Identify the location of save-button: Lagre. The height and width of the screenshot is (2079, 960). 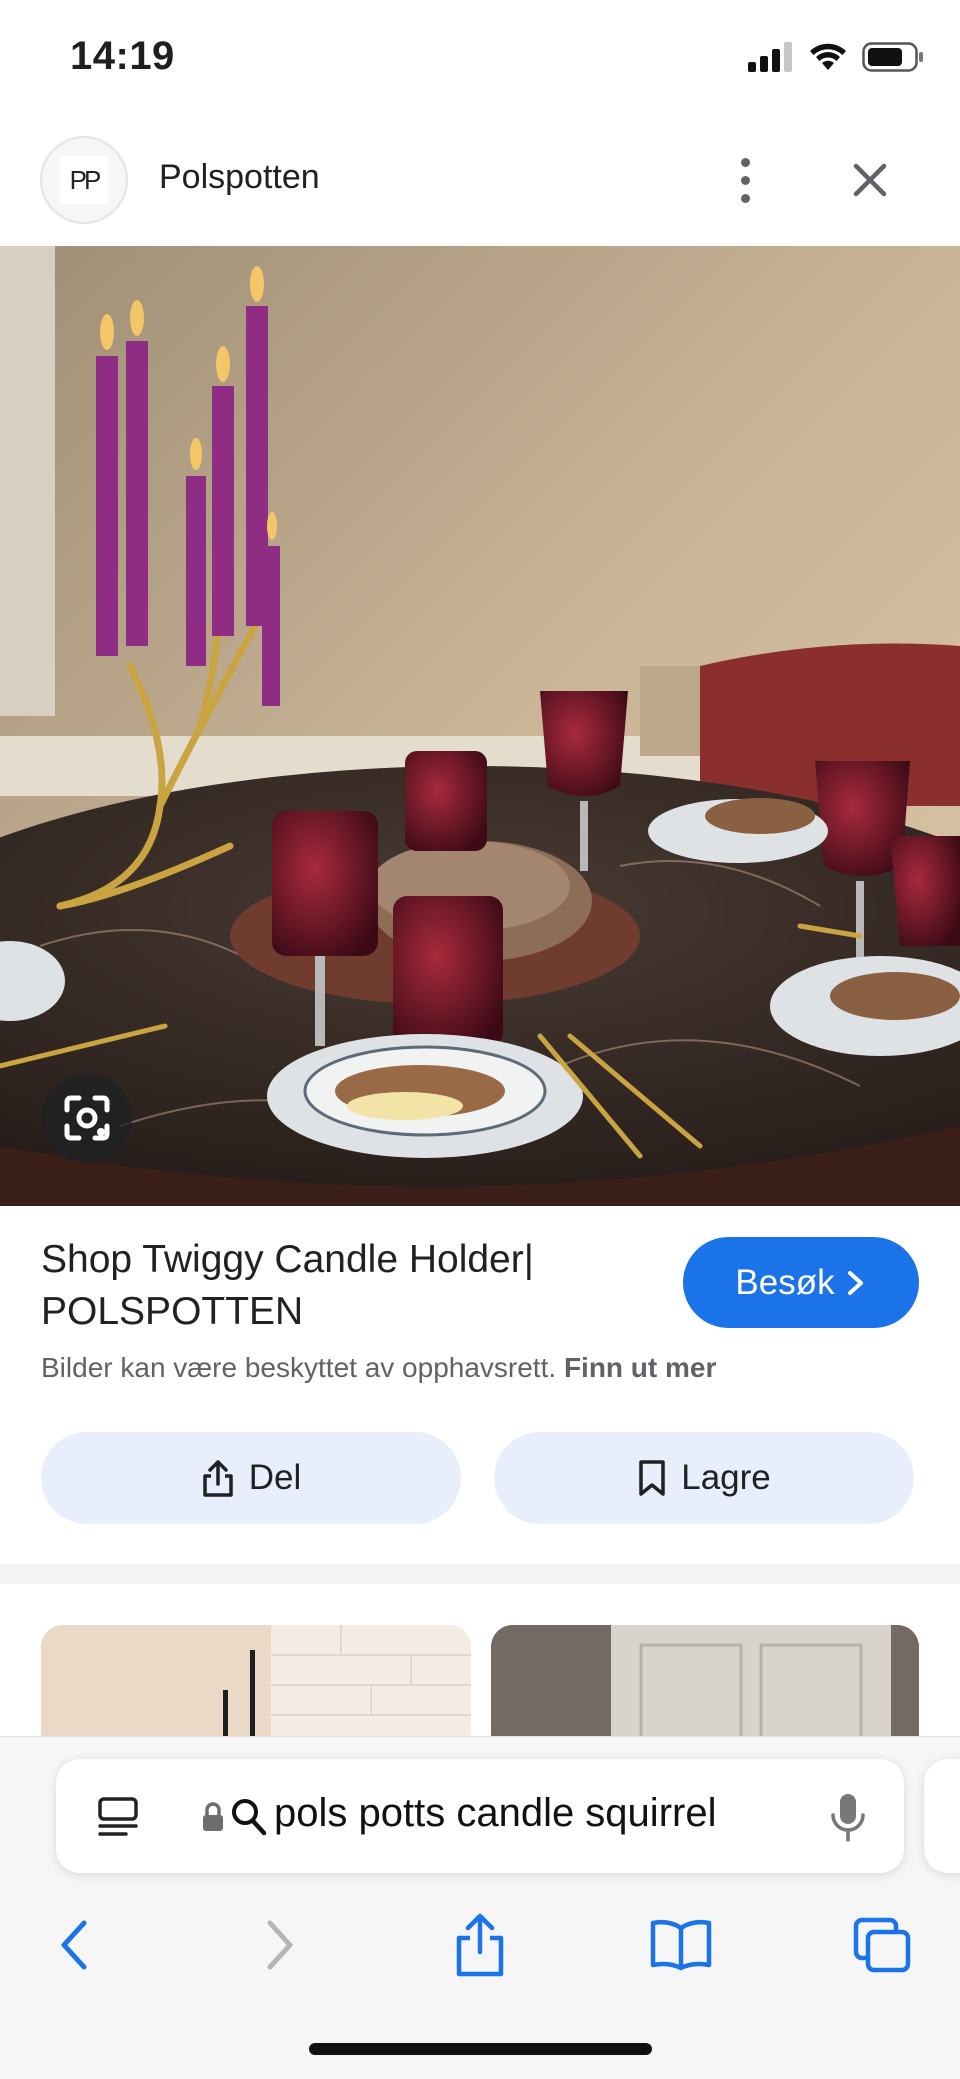
(704, 1478).